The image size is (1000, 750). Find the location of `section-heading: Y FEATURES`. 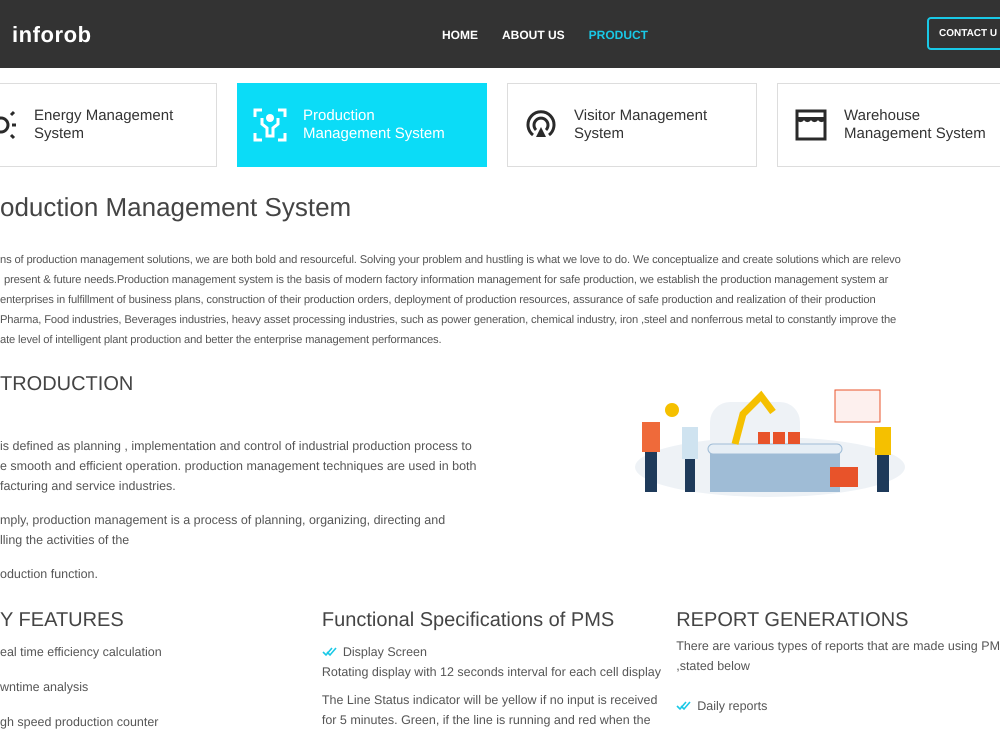

section-heading: Y FEATURES is located at coordinates (62, 620).